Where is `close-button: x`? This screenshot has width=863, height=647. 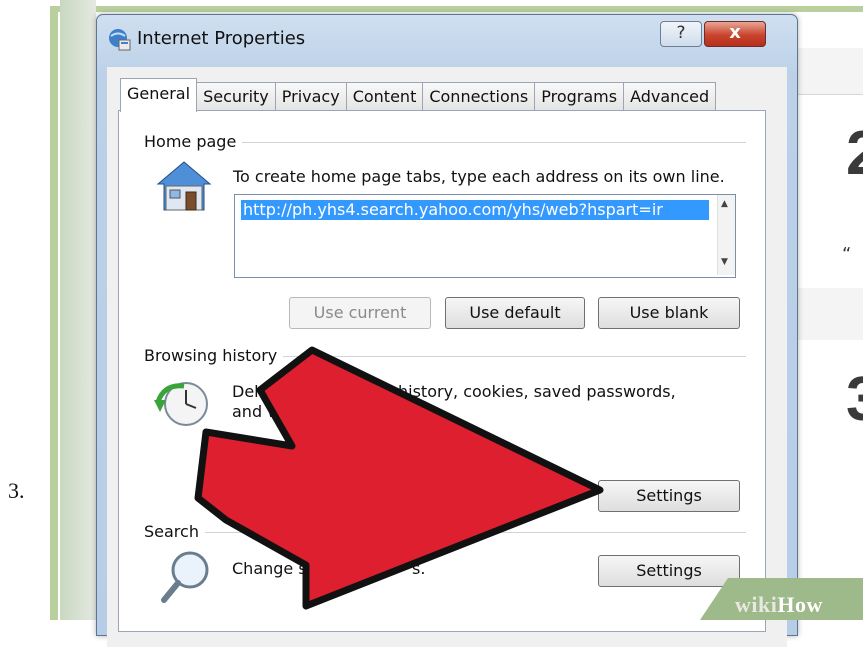 close-button: x is located at coordinates (735, 34).